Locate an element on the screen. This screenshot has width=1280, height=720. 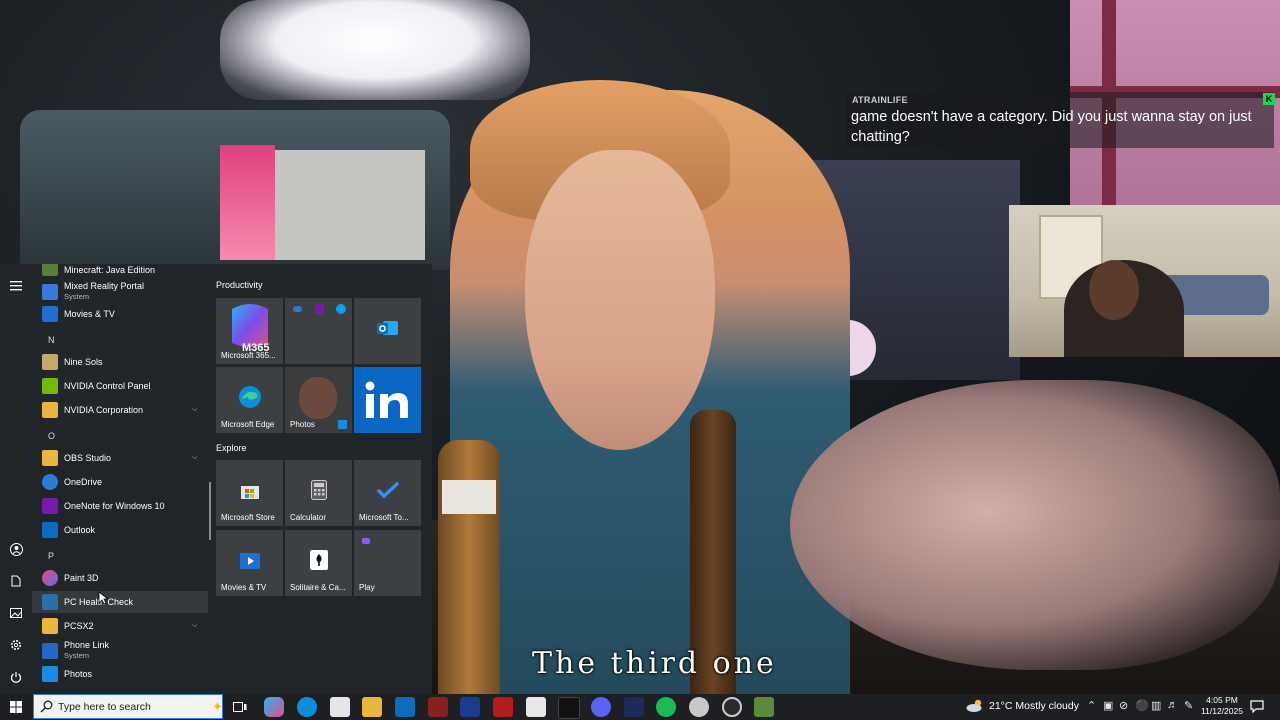
onedrive-icon is located at coordinates (297, 309).